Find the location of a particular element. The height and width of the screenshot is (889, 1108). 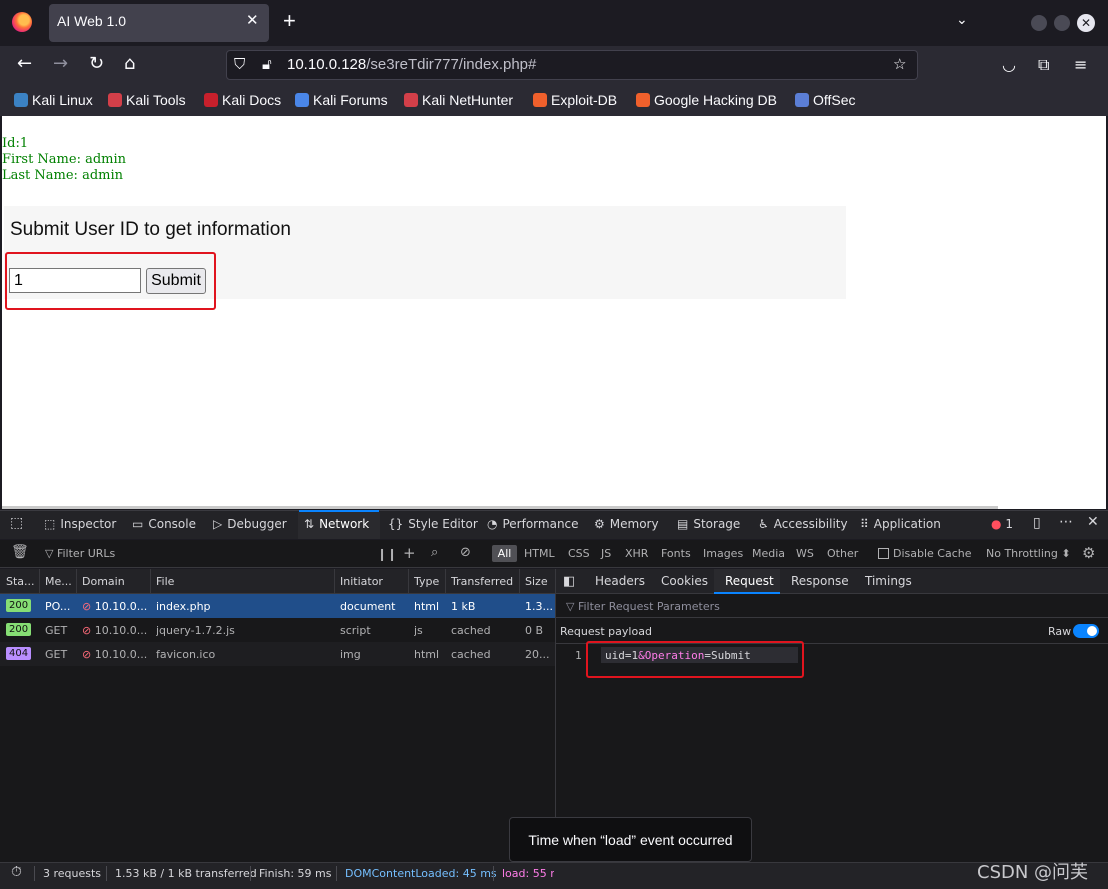

filter-ws: WS is located at coordinates (805, 553).